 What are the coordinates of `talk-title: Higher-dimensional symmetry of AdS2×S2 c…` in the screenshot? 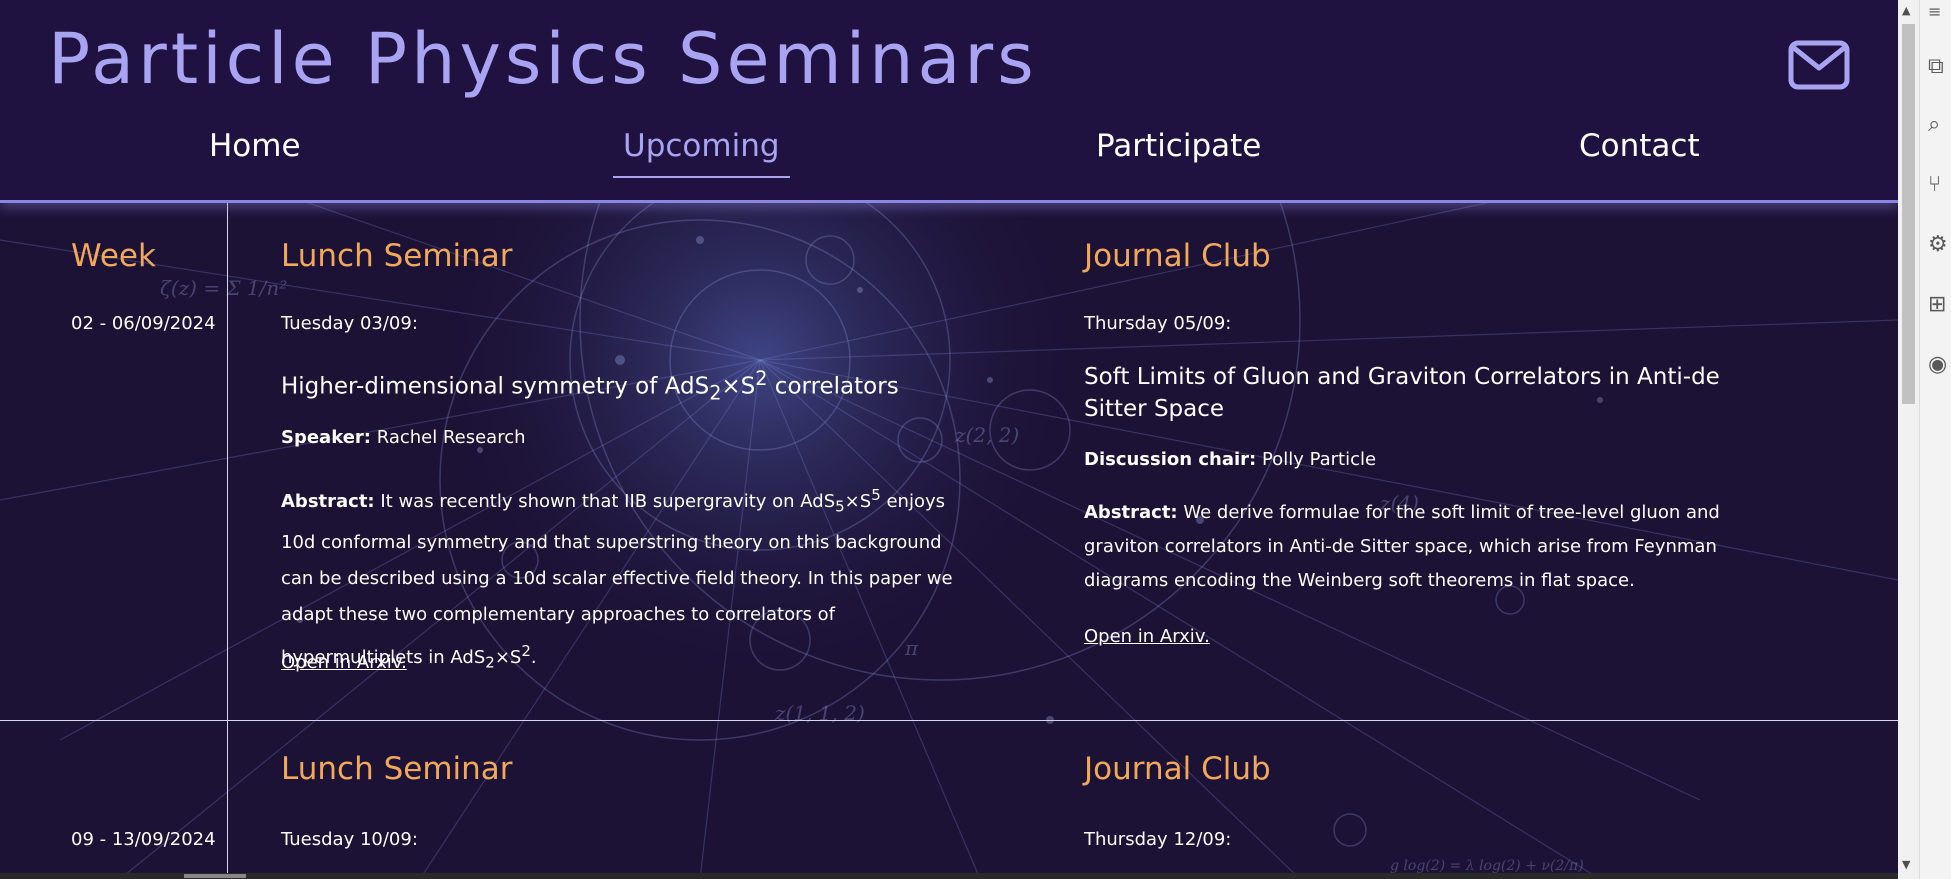 It's located at (590, 386).